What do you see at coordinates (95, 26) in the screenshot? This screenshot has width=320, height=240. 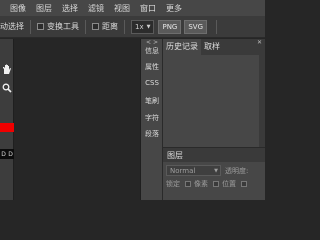 I see `distance-checkbox` at bounding box center [95, 26].